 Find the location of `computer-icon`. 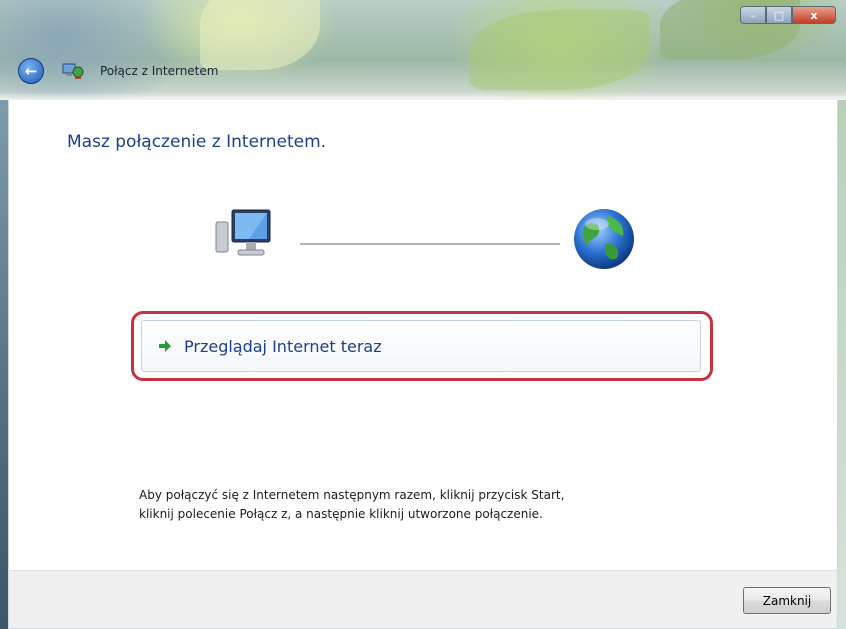

computer-icon is located at coordinates (244, 236).